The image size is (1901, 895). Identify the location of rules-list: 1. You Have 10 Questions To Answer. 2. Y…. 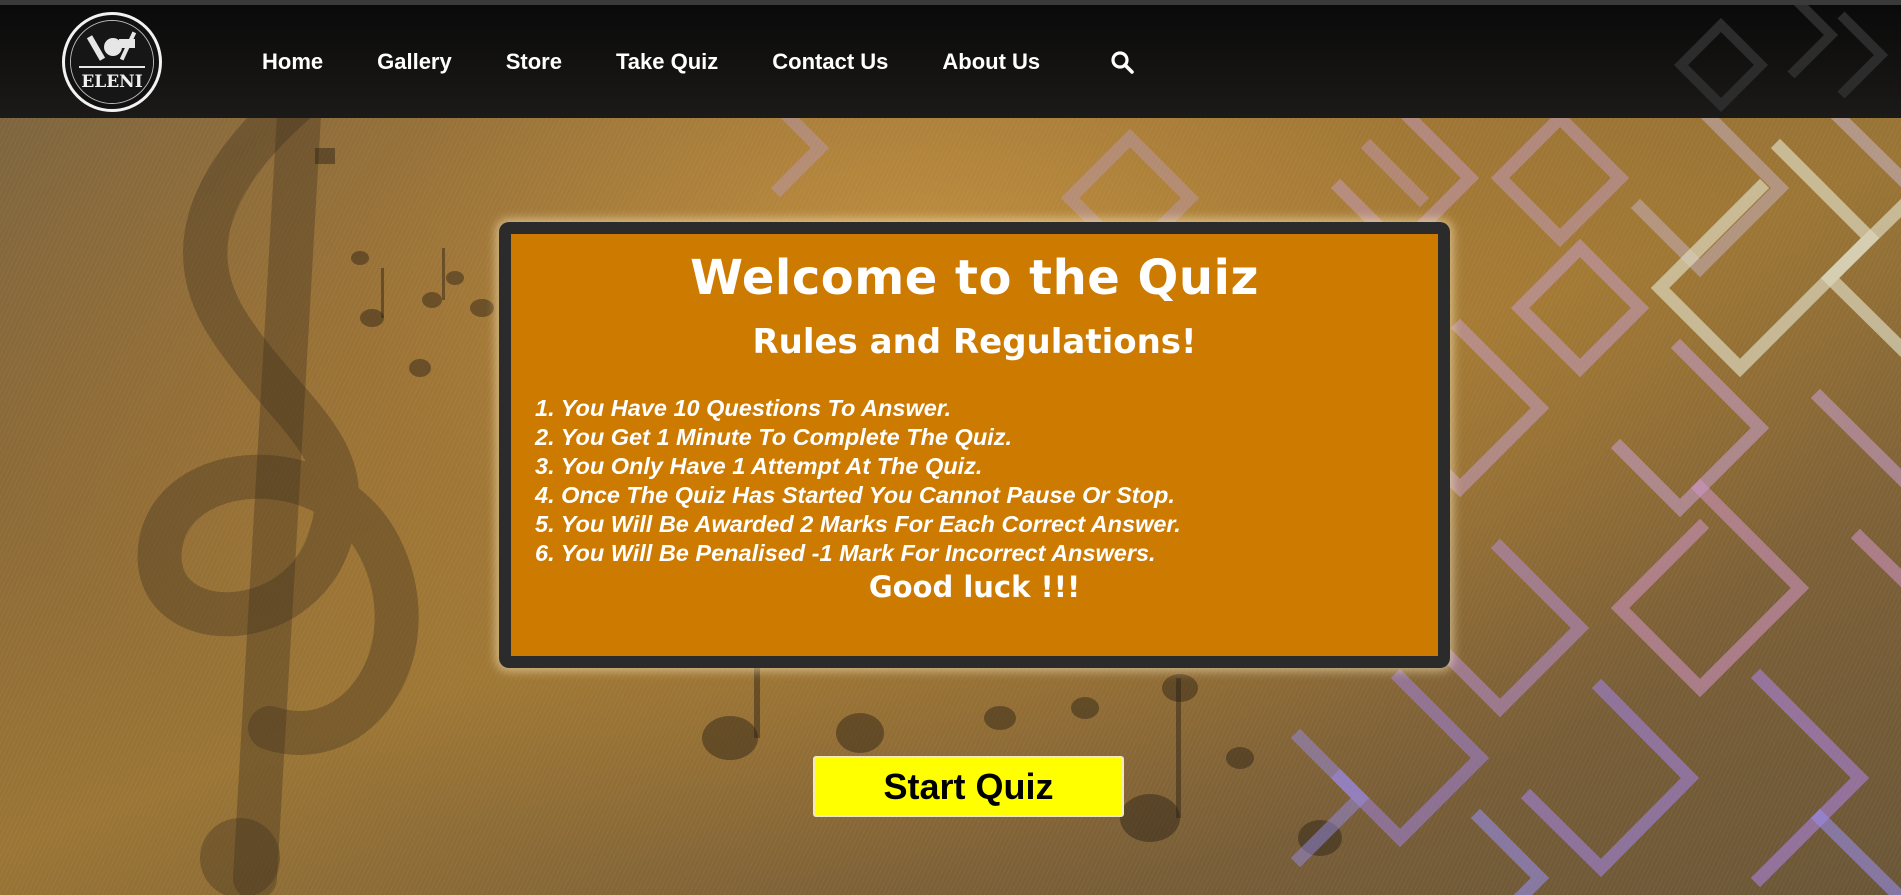
(858, 481).